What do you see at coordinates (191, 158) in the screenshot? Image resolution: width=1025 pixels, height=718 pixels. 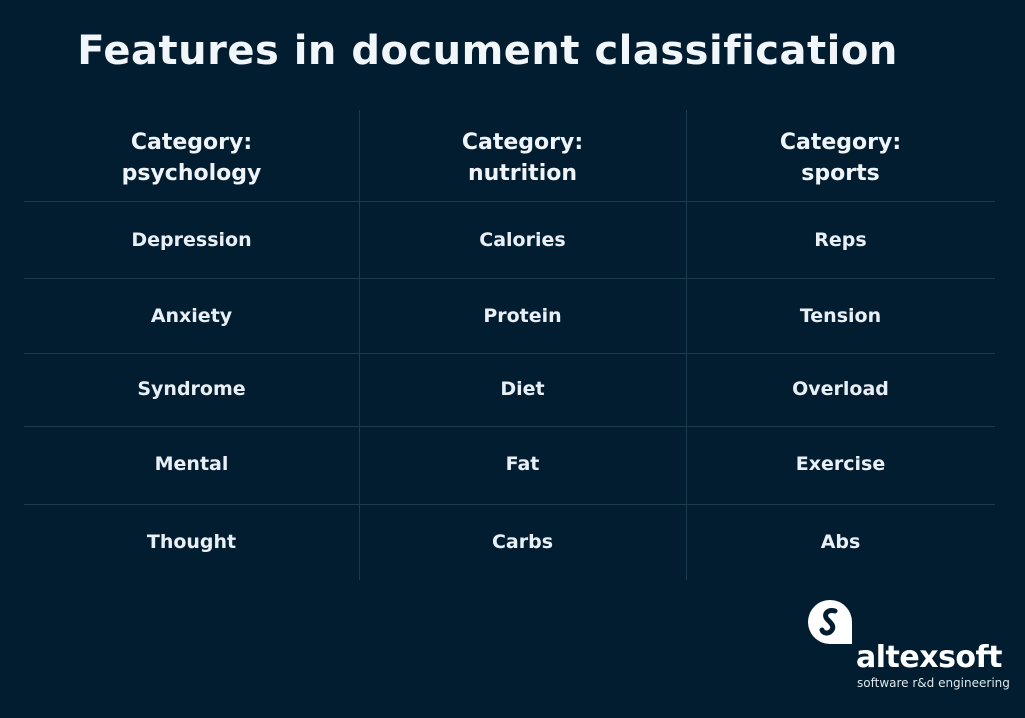 I see `column-header-psychology: Category: psychology` at bounding box center [191, 158].